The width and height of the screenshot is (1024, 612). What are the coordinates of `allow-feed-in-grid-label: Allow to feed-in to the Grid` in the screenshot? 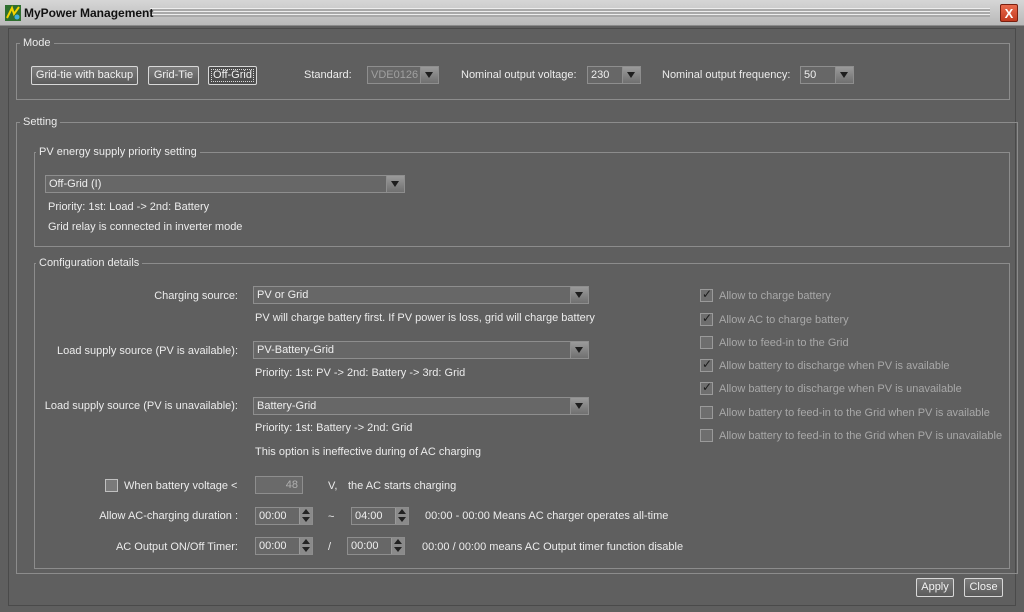 It's located at (784, 343).